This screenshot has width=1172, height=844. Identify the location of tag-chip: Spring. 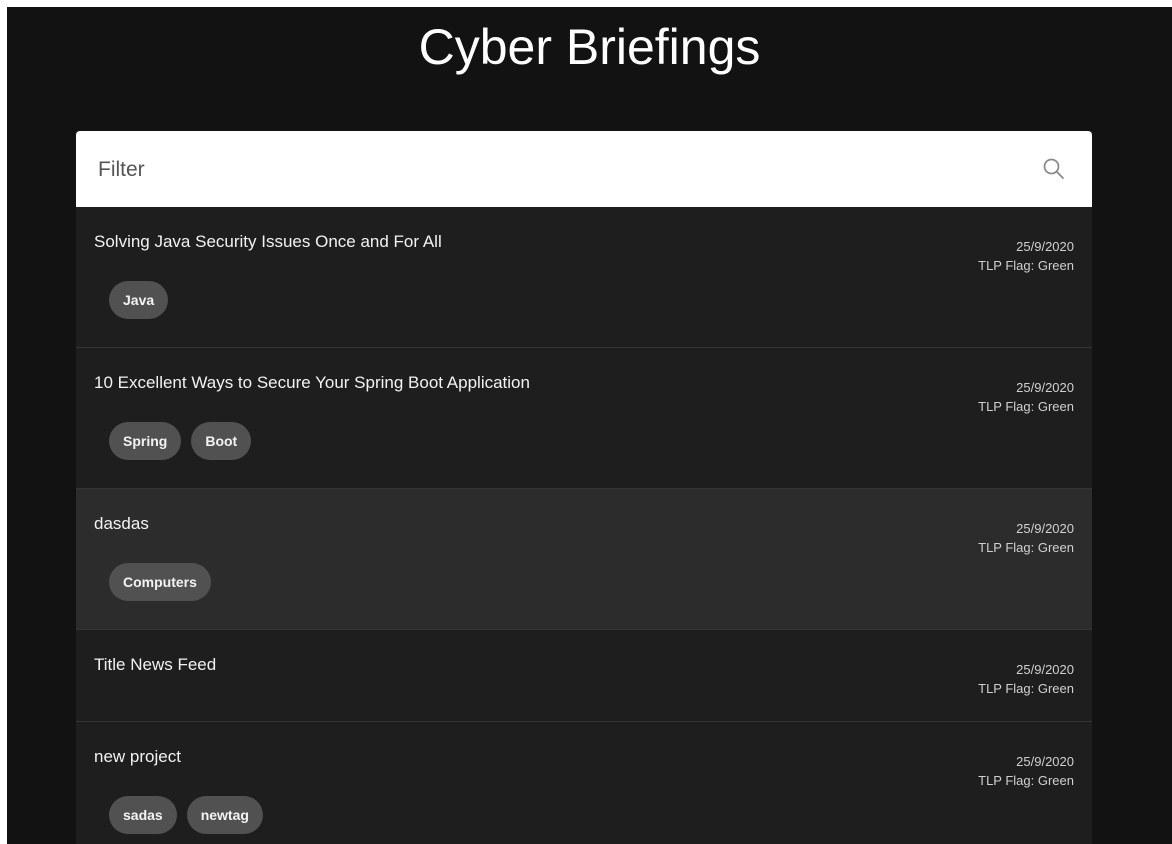
(145, 441).